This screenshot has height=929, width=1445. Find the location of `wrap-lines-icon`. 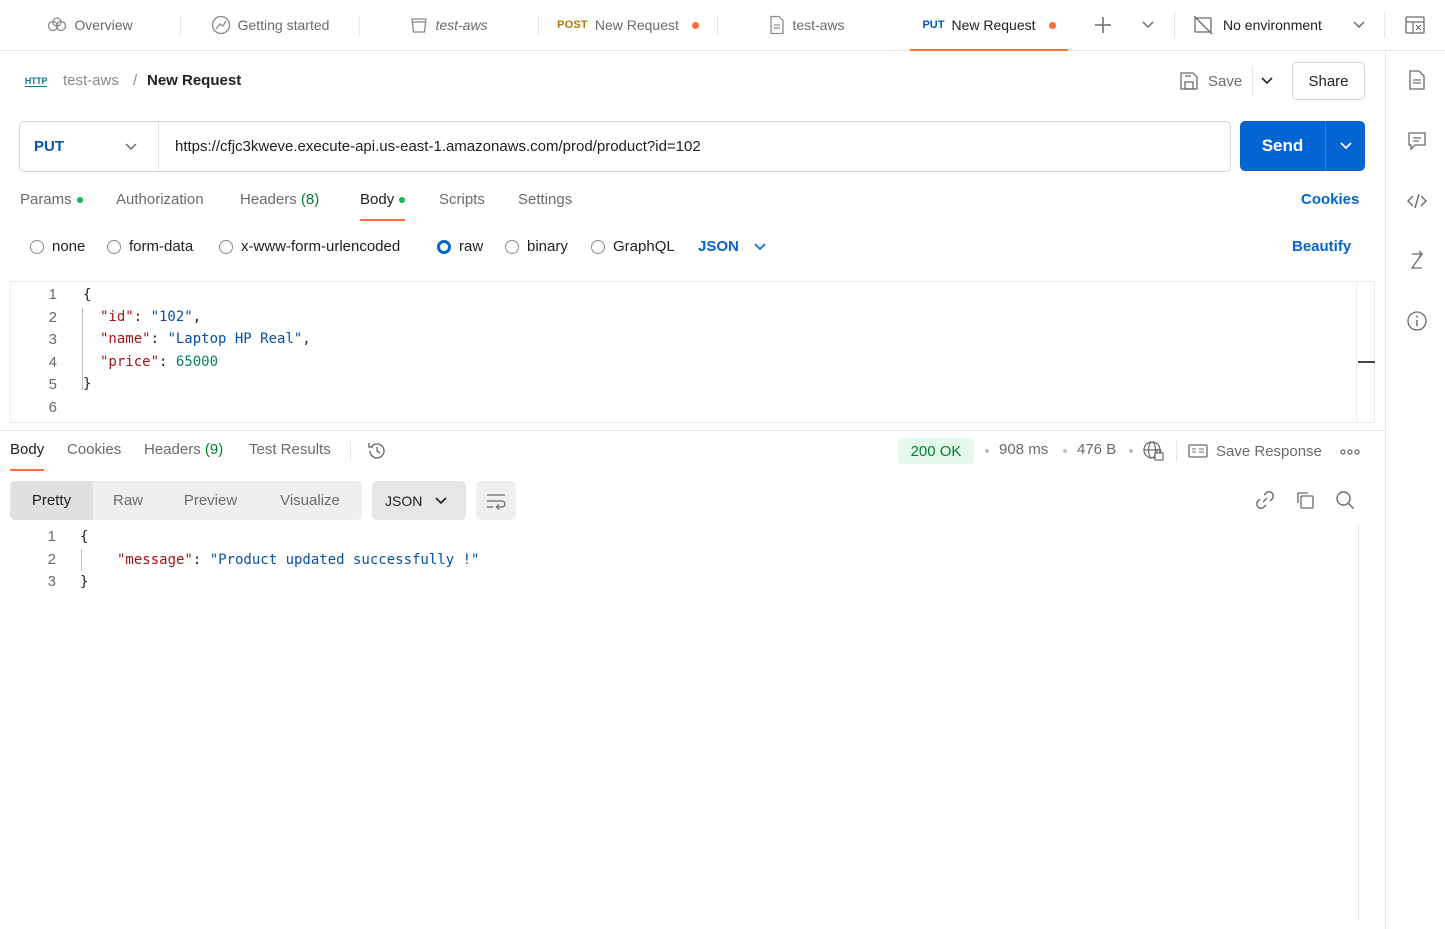

wrap-lines-icon is located at coordinates (496, 501).